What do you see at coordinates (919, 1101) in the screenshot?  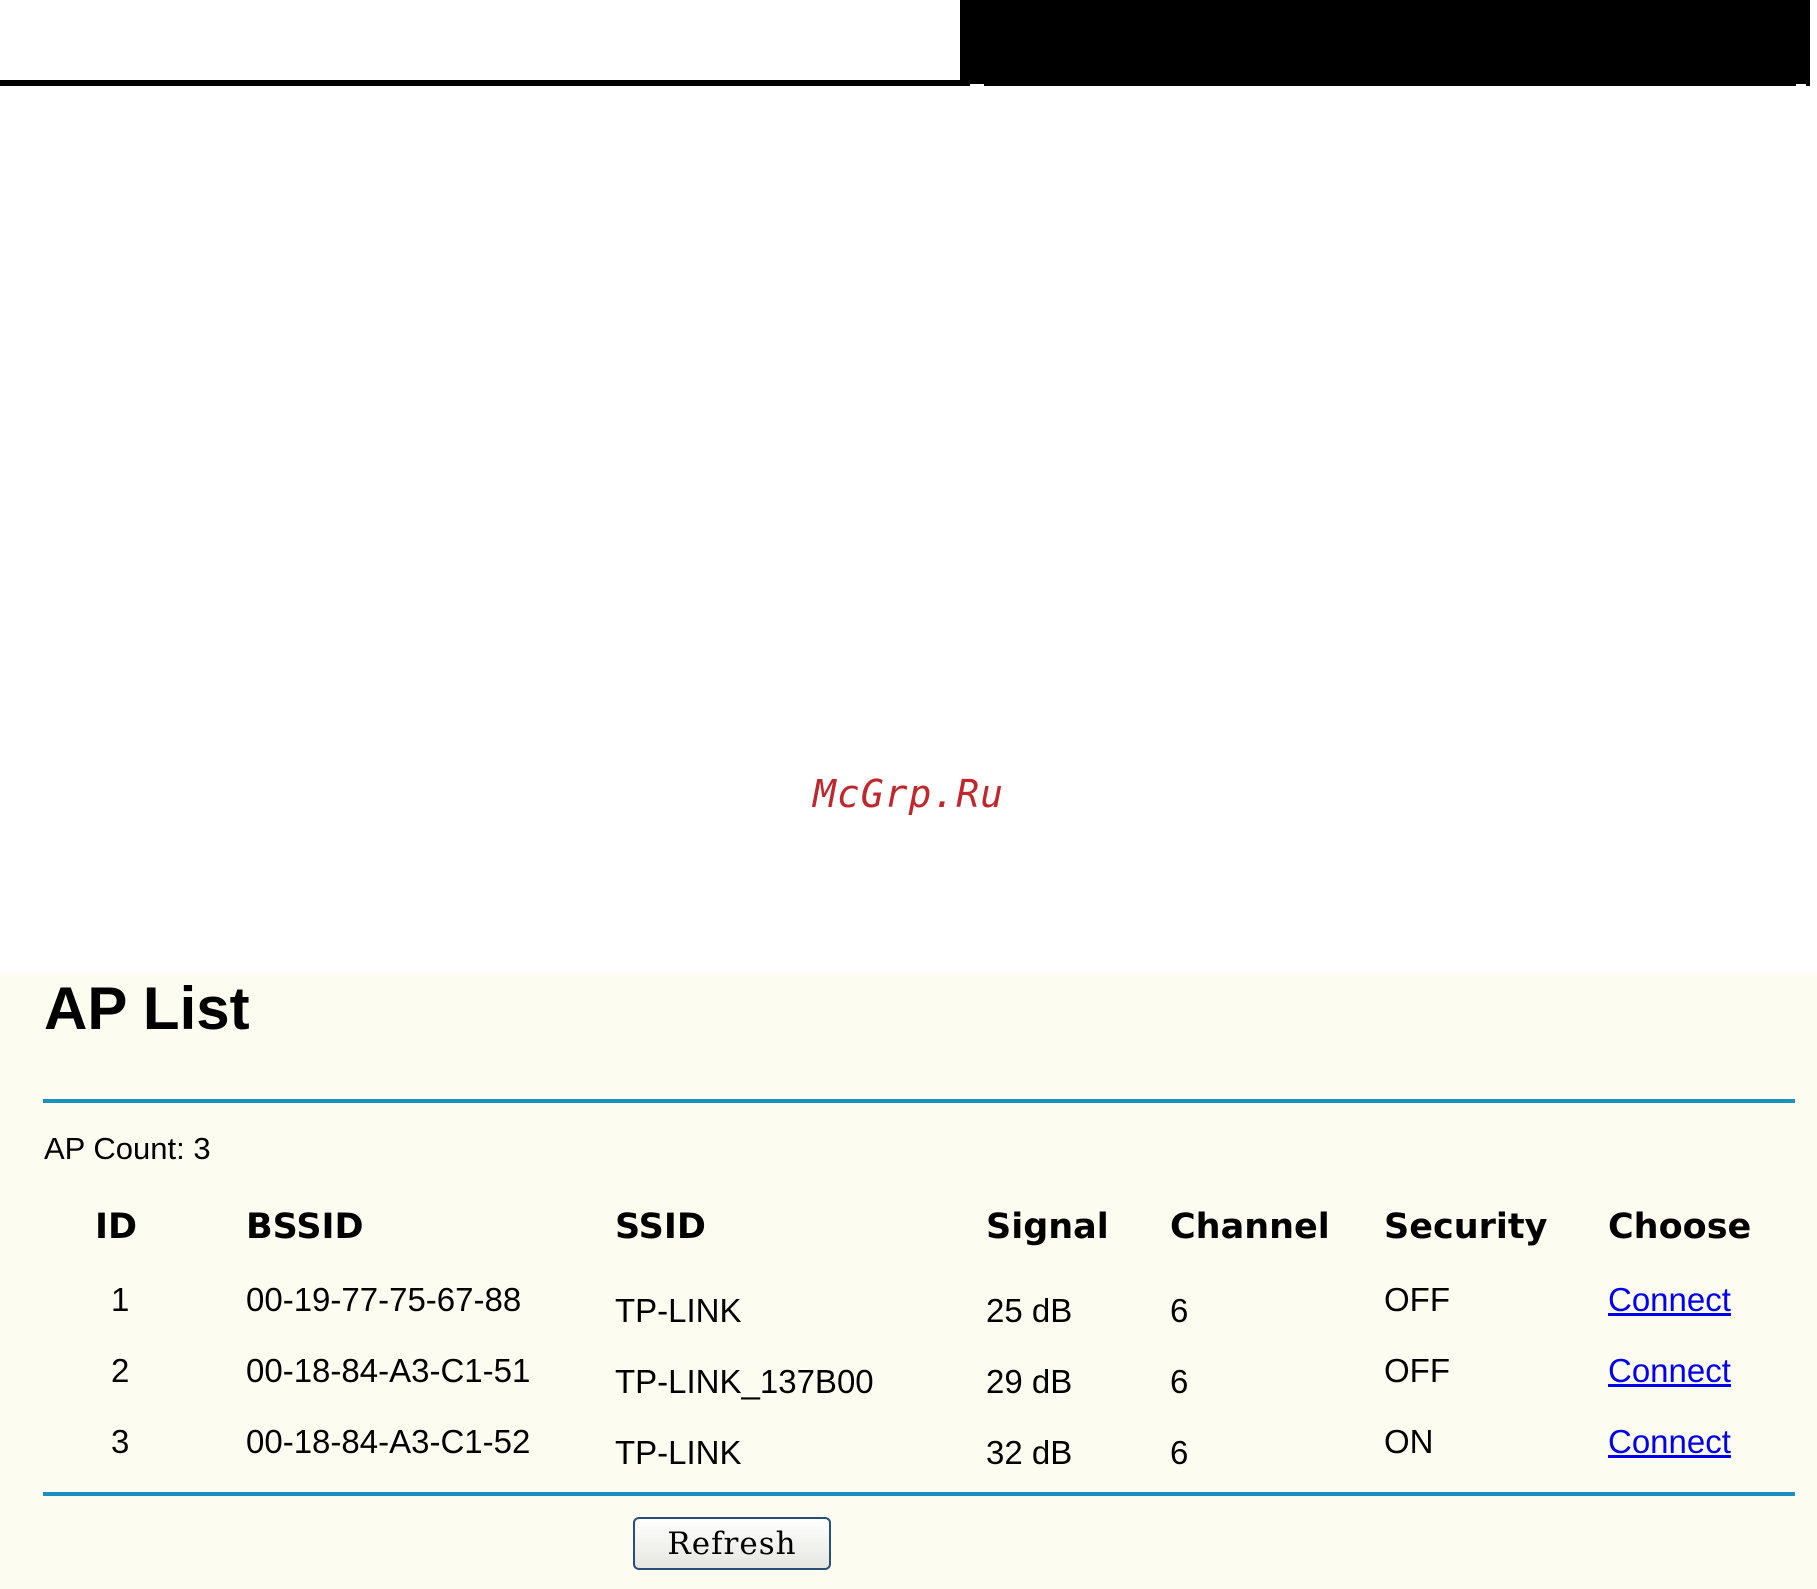 I see `top-divider` at bounding box center [919, 1101].